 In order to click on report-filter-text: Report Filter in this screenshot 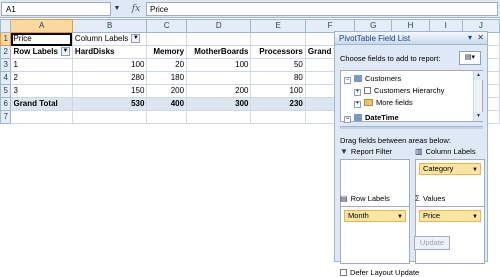, I will do `click(371, 151)`.